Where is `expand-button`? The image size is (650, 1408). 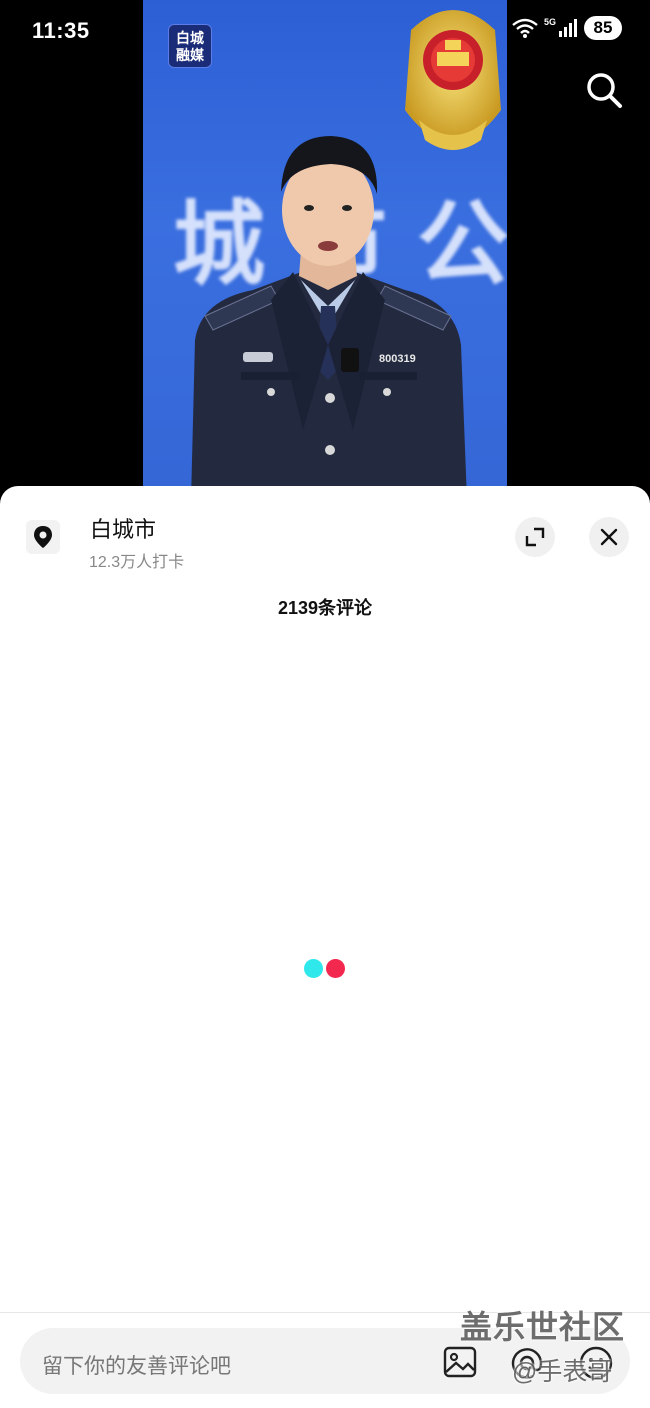
expand-button is located at coordinates (535, 537).